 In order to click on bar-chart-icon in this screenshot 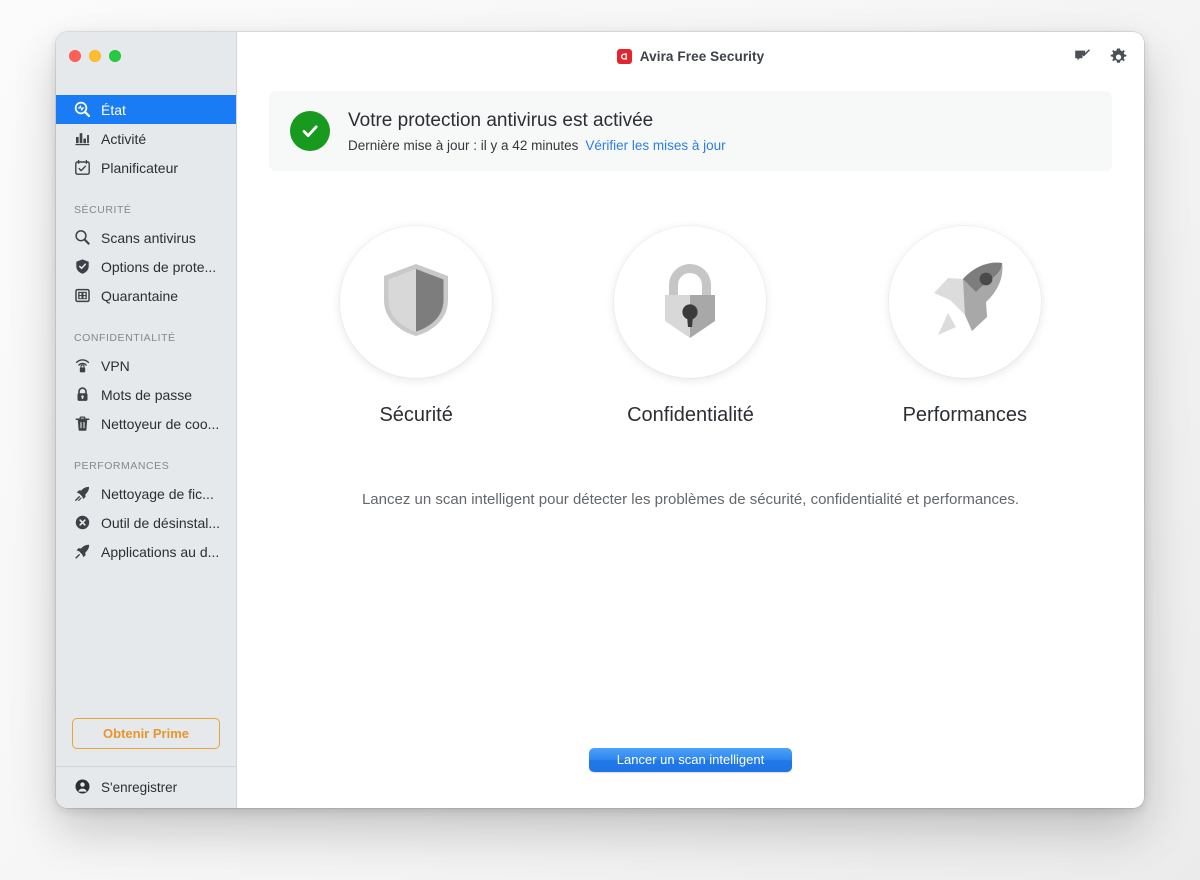, I will do `click(82, 138)`.